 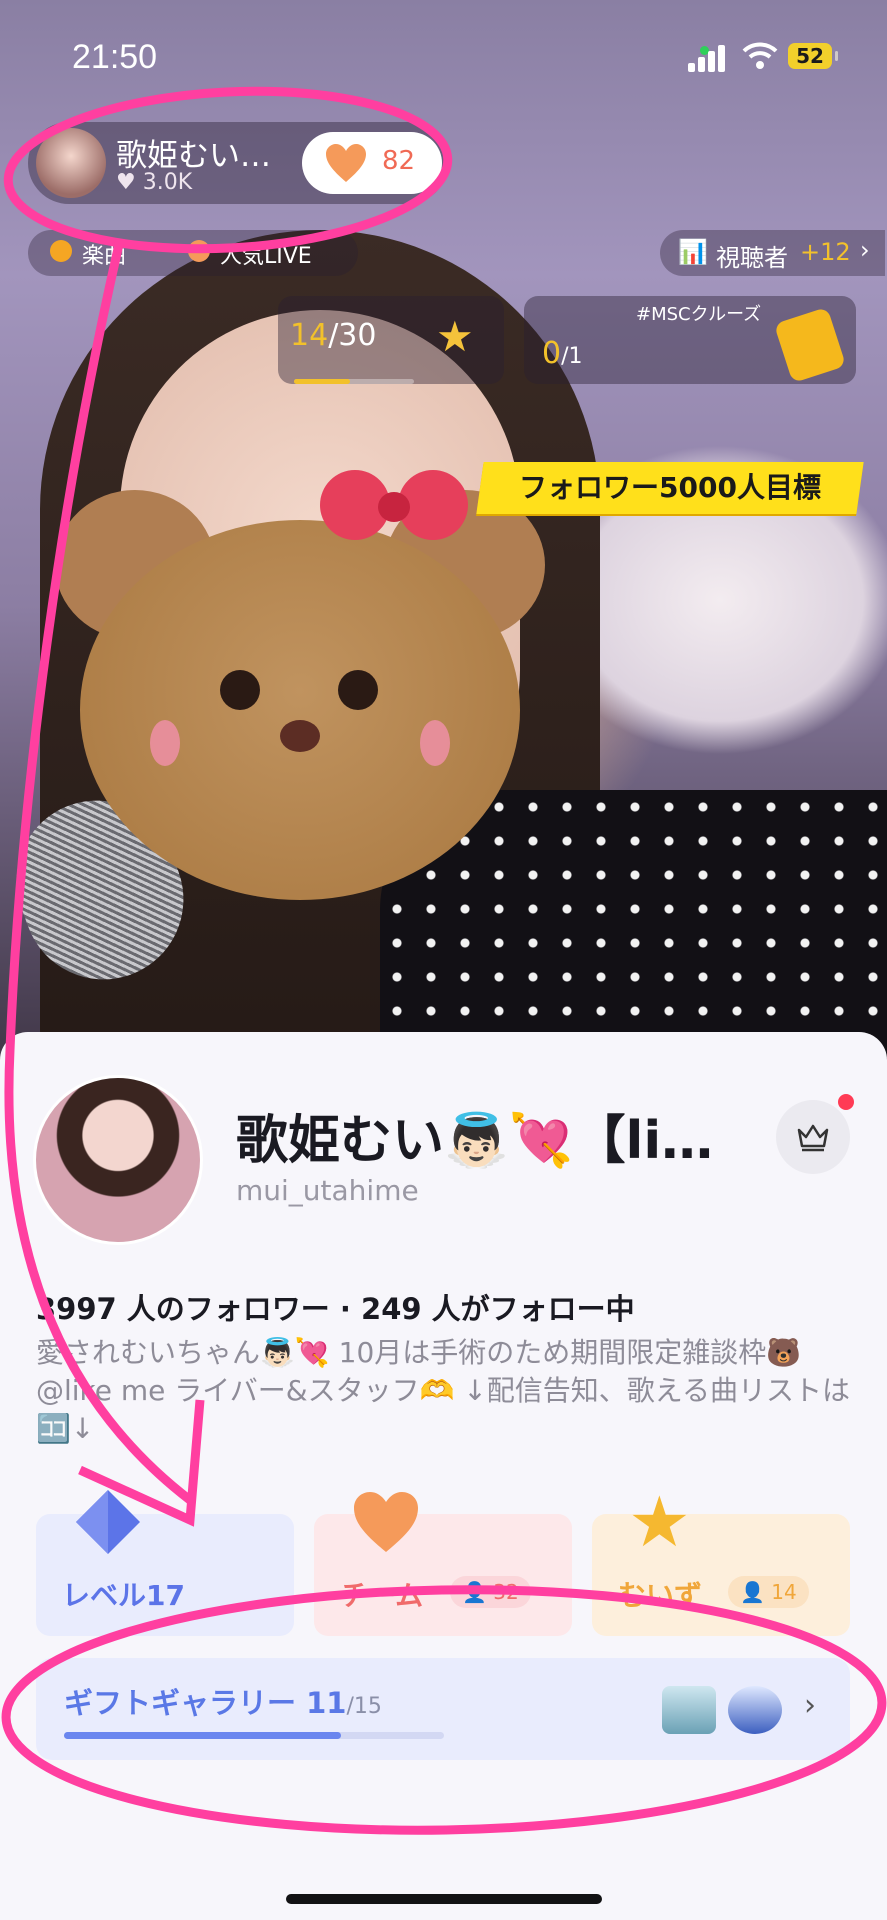 What do you see at coordinates (813, 1138) in the screenshot?
I see `crown-icon` at bounding box center [813, 1138].